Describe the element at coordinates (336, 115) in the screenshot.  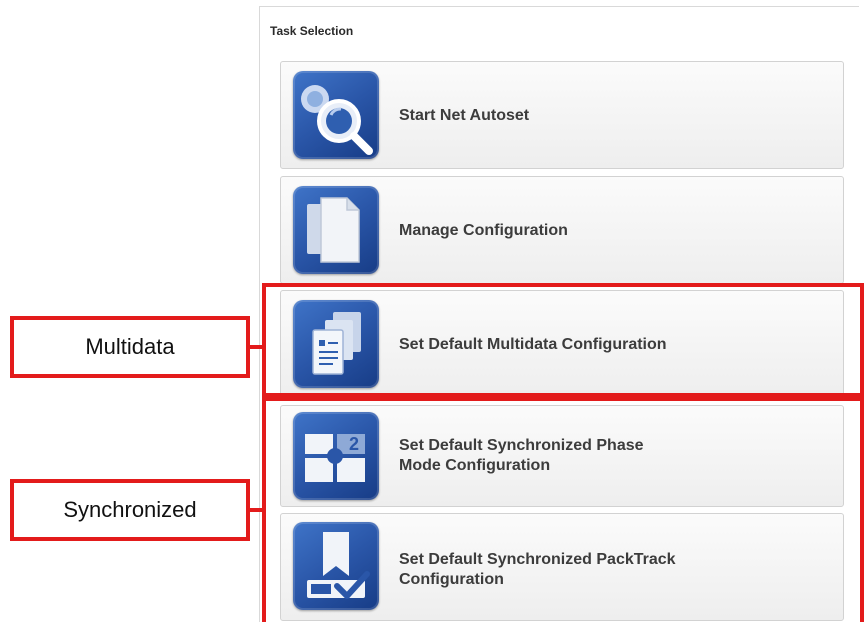
I see `magnifier-icon` at that location.